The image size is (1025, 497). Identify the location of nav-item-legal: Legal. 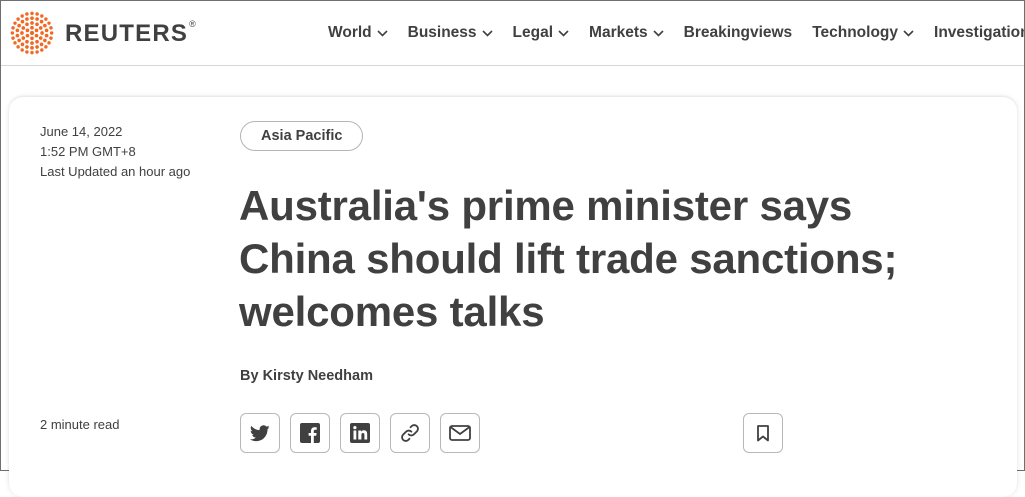
(541, 33).